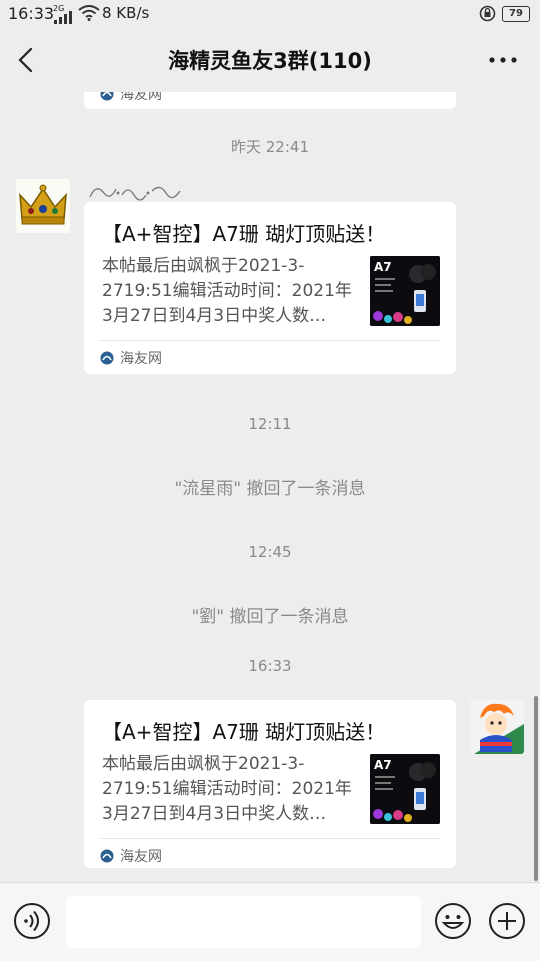 This screenshot has height=961, width=540. I want to click on wifi-icon, so click(89, 13).